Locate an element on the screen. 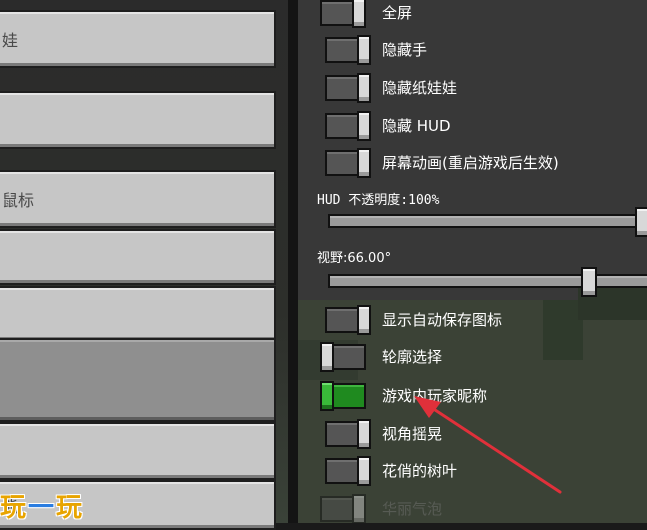 Image resolution: width=647 pixels, height=530 pixels. watermark-char-2: 一 is located at coordinates (42, 507).